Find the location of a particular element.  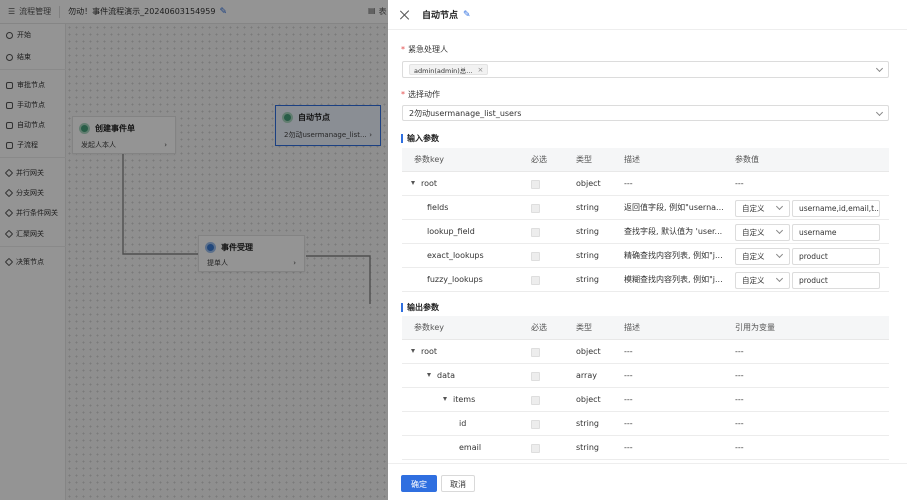

handler-label-text: 紧急处理人 is located at coordinates (428, 49).